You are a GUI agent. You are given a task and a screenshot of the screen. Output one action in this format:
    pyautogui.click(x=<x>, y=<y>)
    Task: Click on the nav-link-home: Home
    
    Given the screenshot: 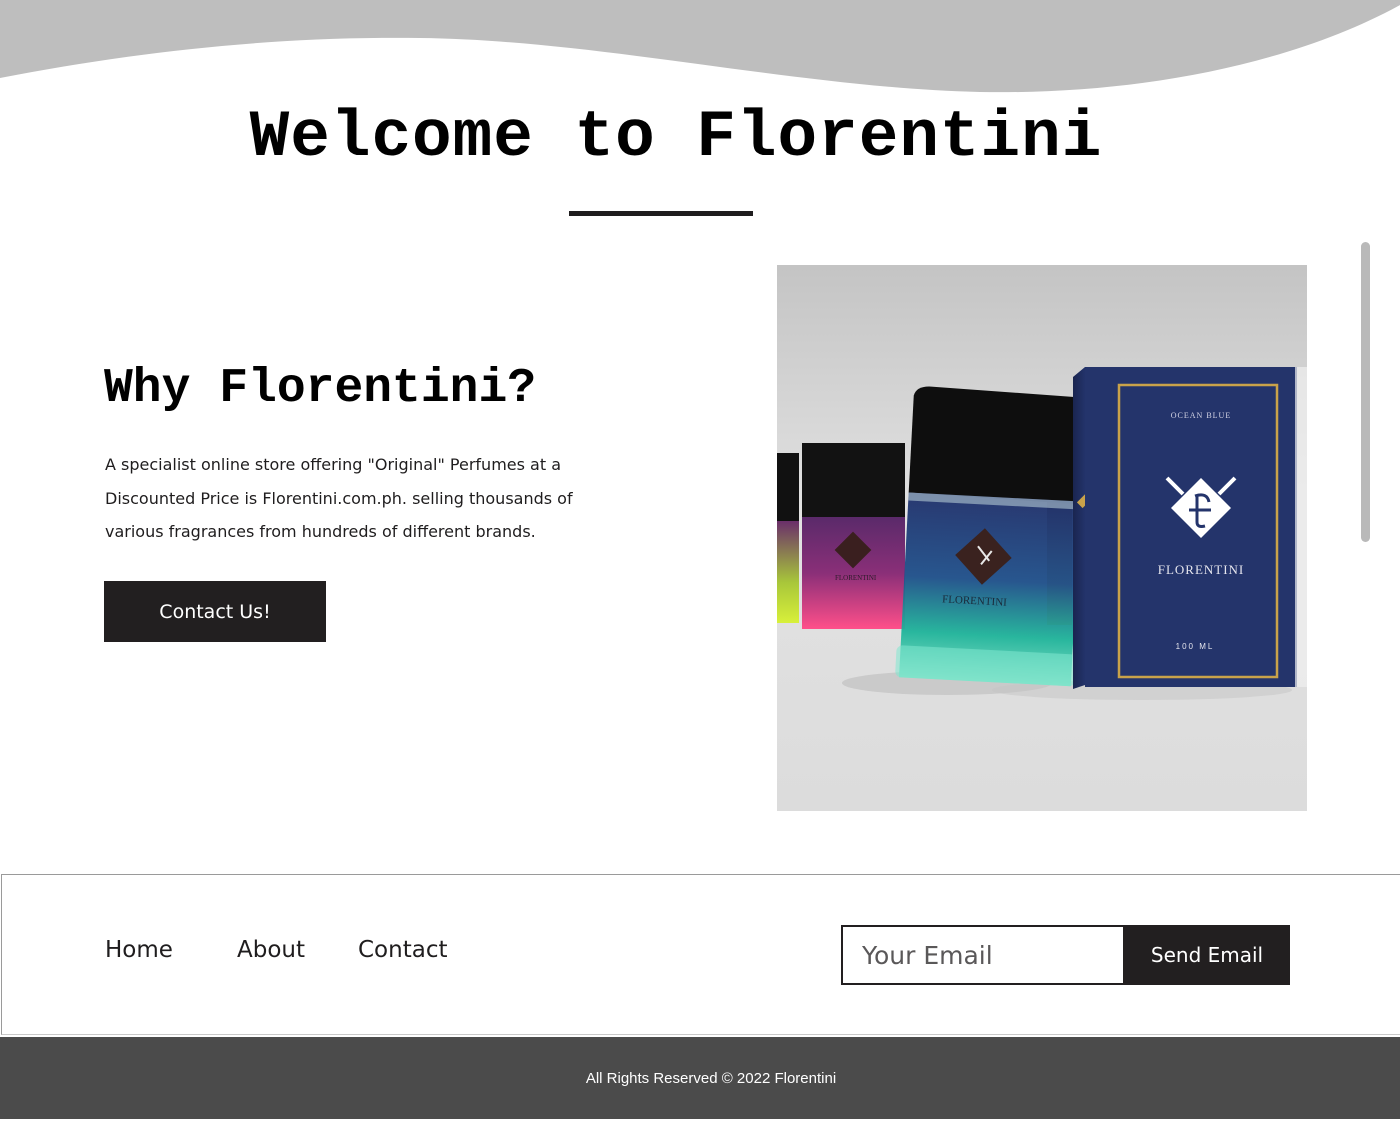 What is the action you would take?
    pyautogui.click(x=139, y=950)
    